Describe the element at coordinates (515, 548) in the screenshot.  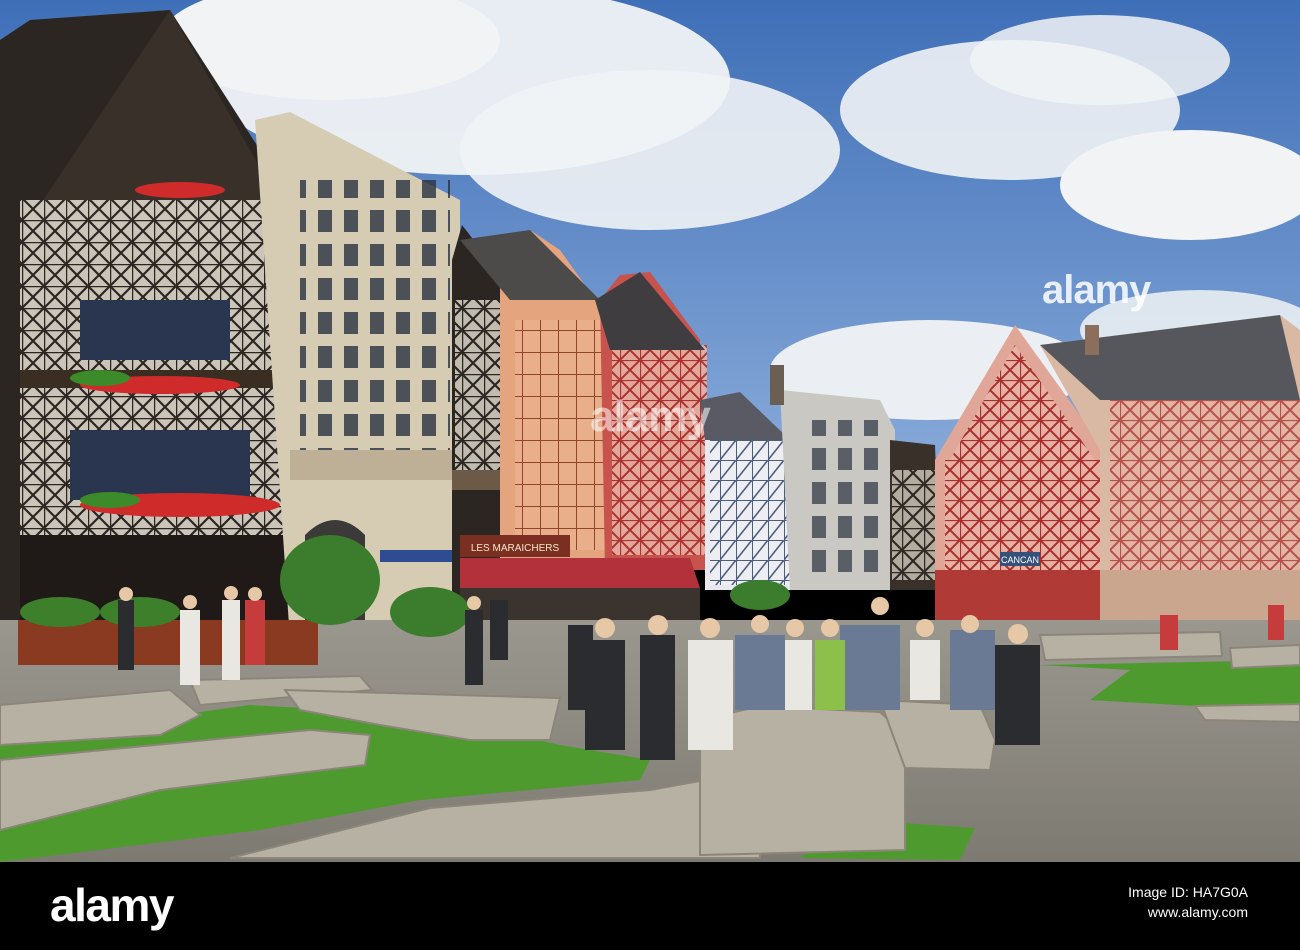
I see `sign-les-maraichers: LES MARAICHERS` at that location.